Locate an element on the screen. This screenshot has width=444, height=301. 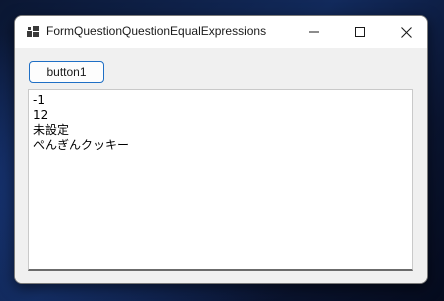
title-bar: FormQuestionQuestionEqualExpressions is located at coordinates (221, 32).